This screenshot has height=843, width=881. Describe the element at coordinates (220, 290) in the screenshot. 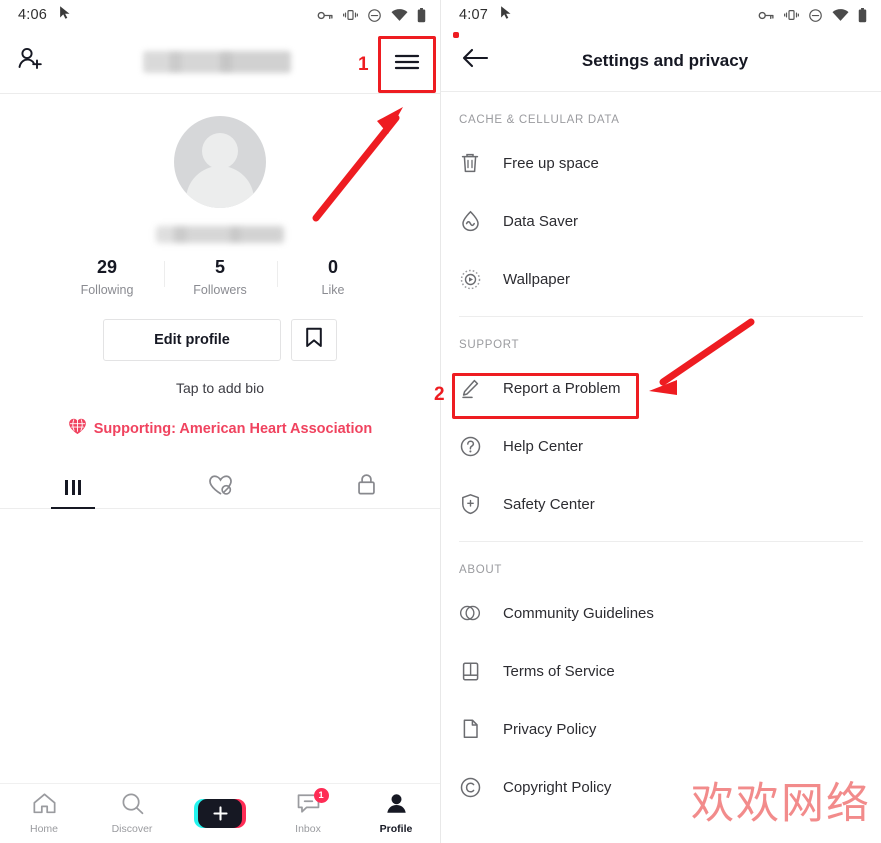

I see `stat-label: Followers` at that location.